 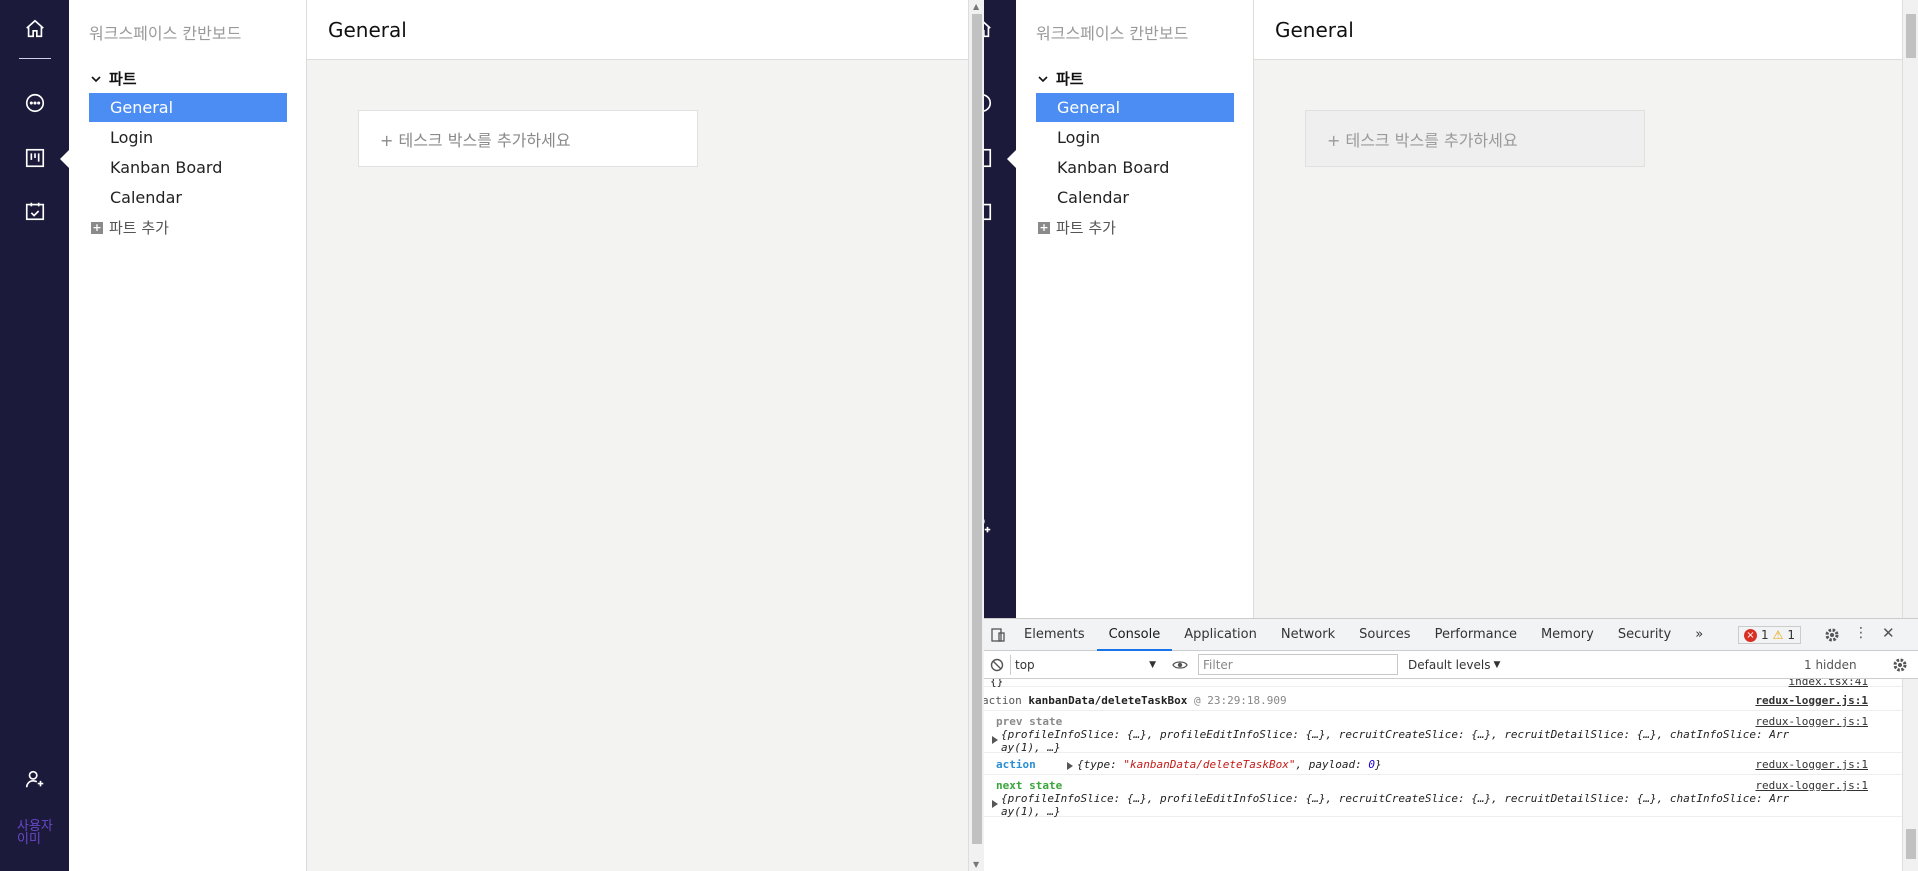 I want to click on gear-icon, so click(x=1832, y=637).